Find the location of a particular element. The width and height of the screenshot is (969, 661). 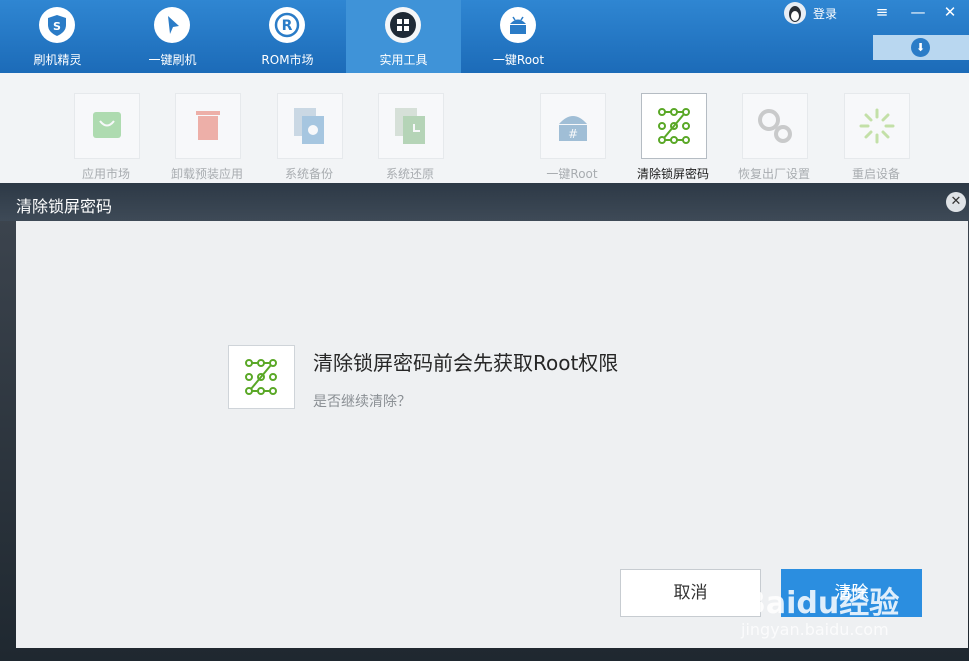

shopping-bag-icon is located at coordinates (107, 125).